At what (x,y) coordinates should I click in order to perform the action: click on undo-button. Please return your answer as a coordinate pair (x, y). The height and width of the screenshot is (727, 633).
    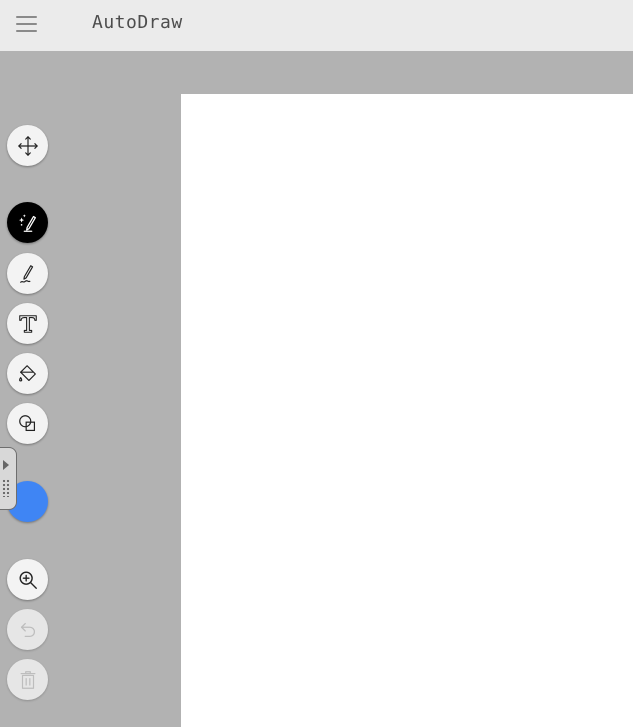
    Looking at the image, I should click on (27, 629).